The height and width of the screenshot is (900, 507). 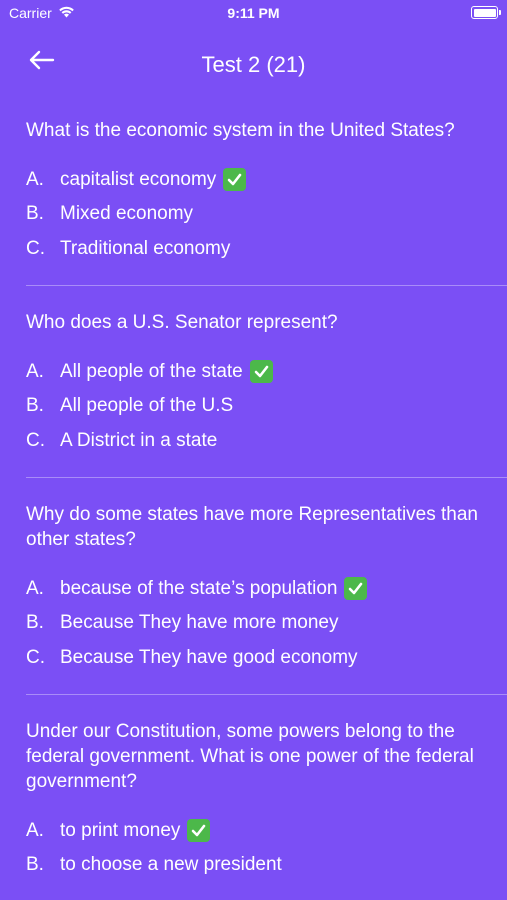 What do you see at coordinates (253, 248) in the screenshot?
I see `answer-option: C. Traditional economy` at bounding box center [253, 248].